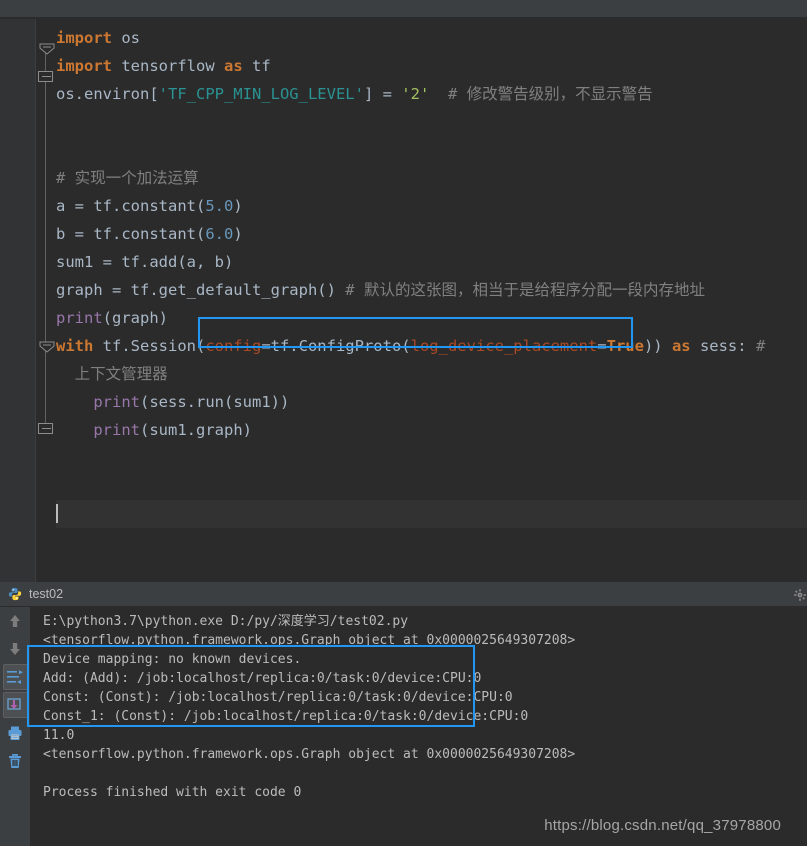 The width and height of the screenshot is (807, 846). Describe the element at coordinates (46, 49) in the screenshot. I see `fold-arrow-imports-icon` at that location.